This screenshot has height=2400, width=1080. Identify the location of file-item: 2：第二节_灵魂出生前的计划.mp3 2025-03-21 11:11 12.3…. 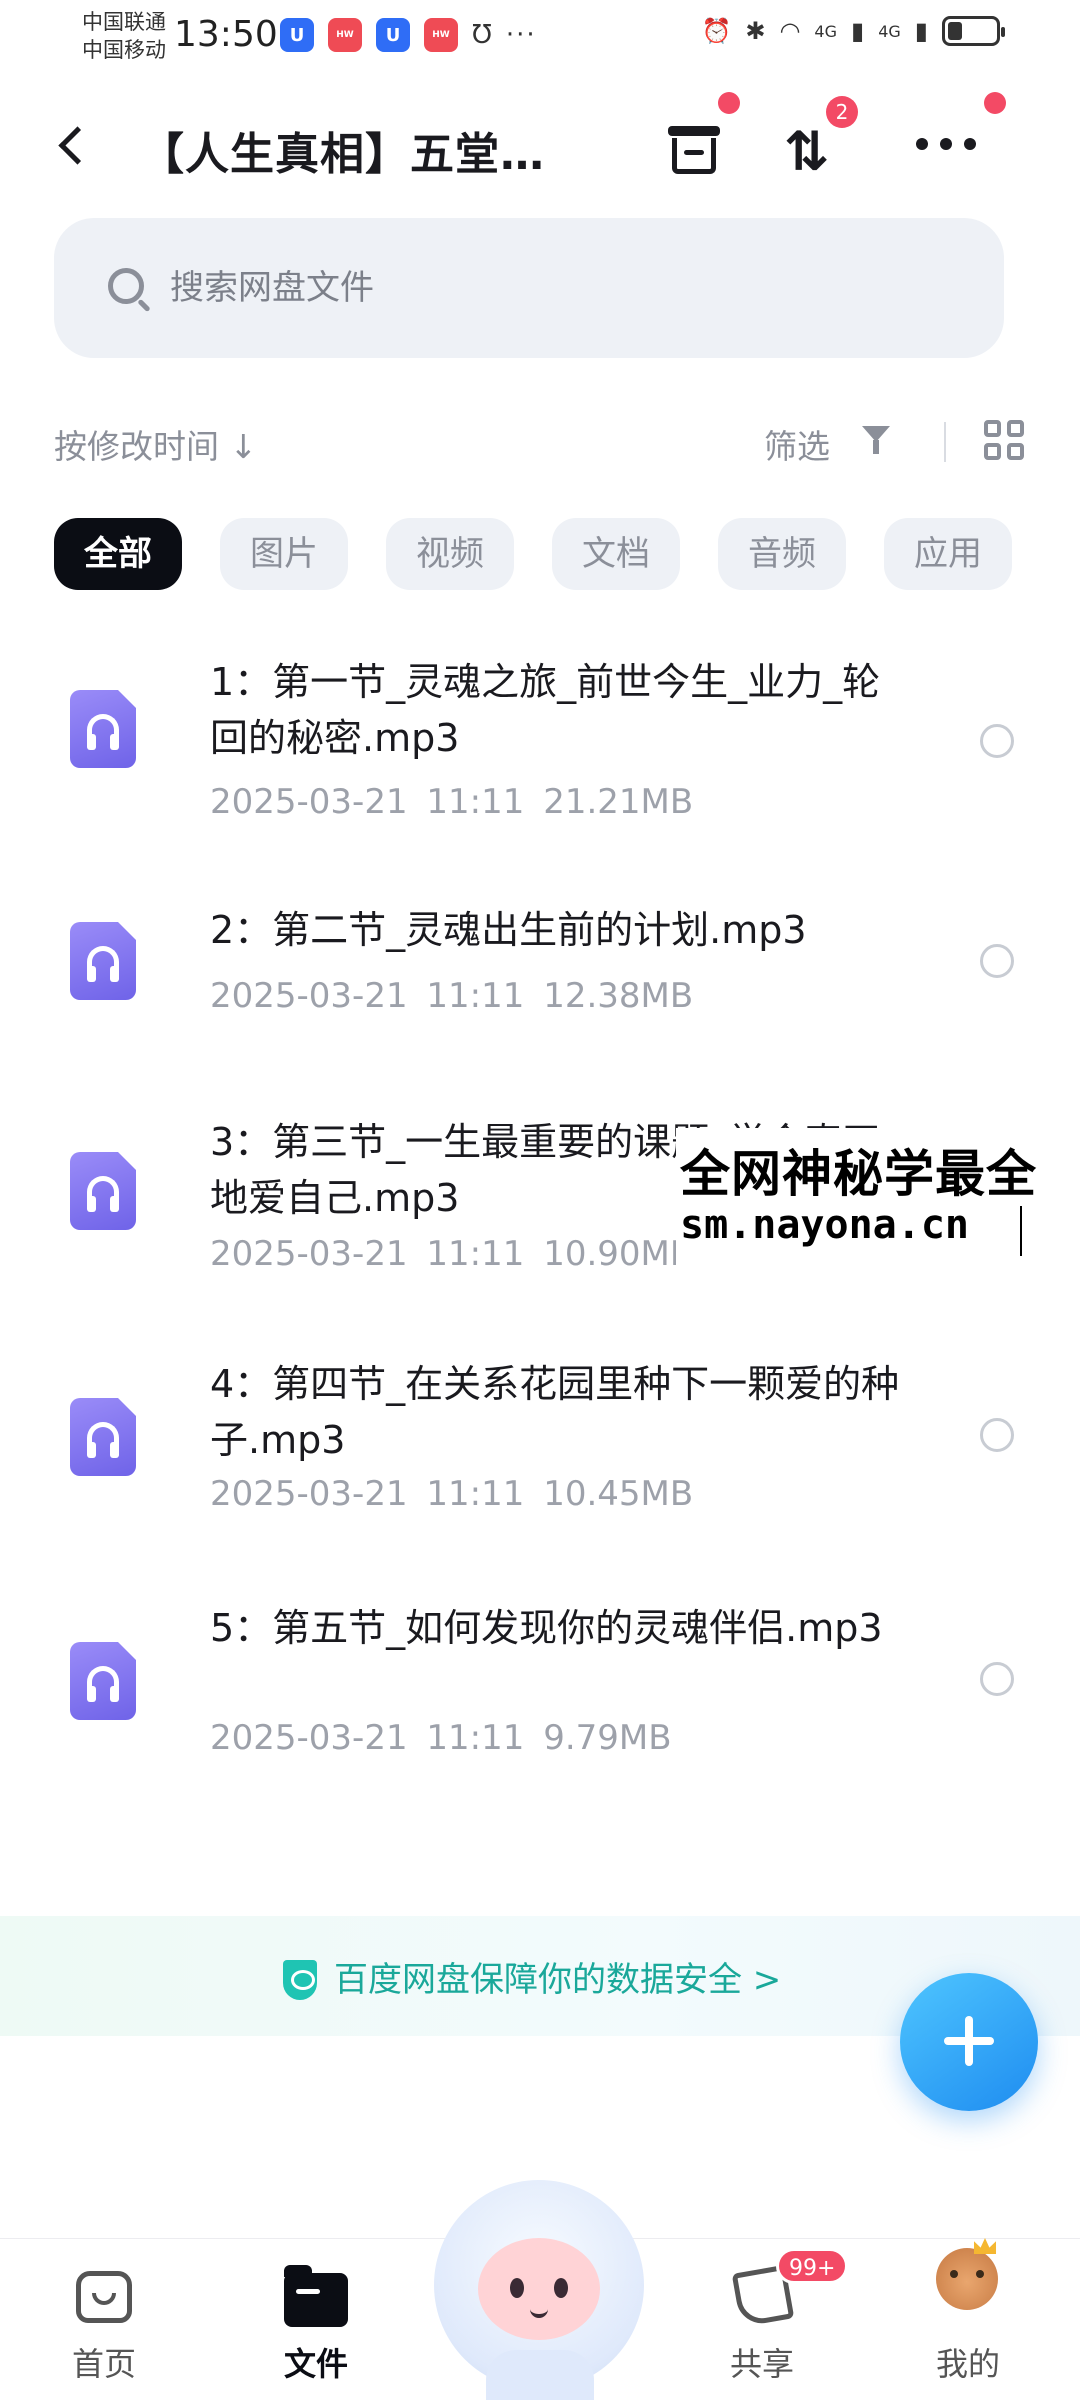
(540, 955).